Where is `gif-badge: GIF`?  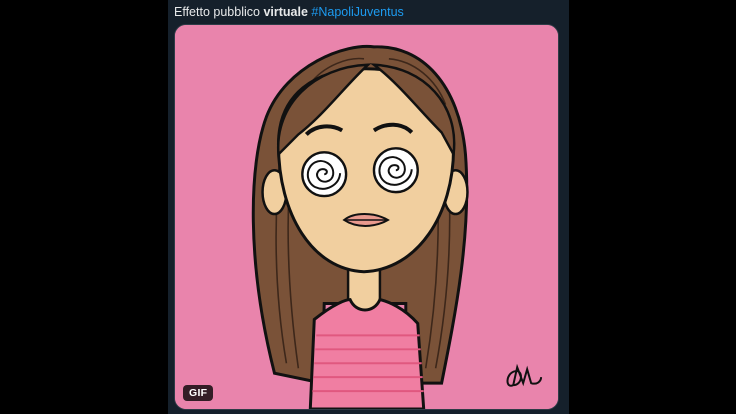 gif-badge: GIF is located at coordinates (198, 393).